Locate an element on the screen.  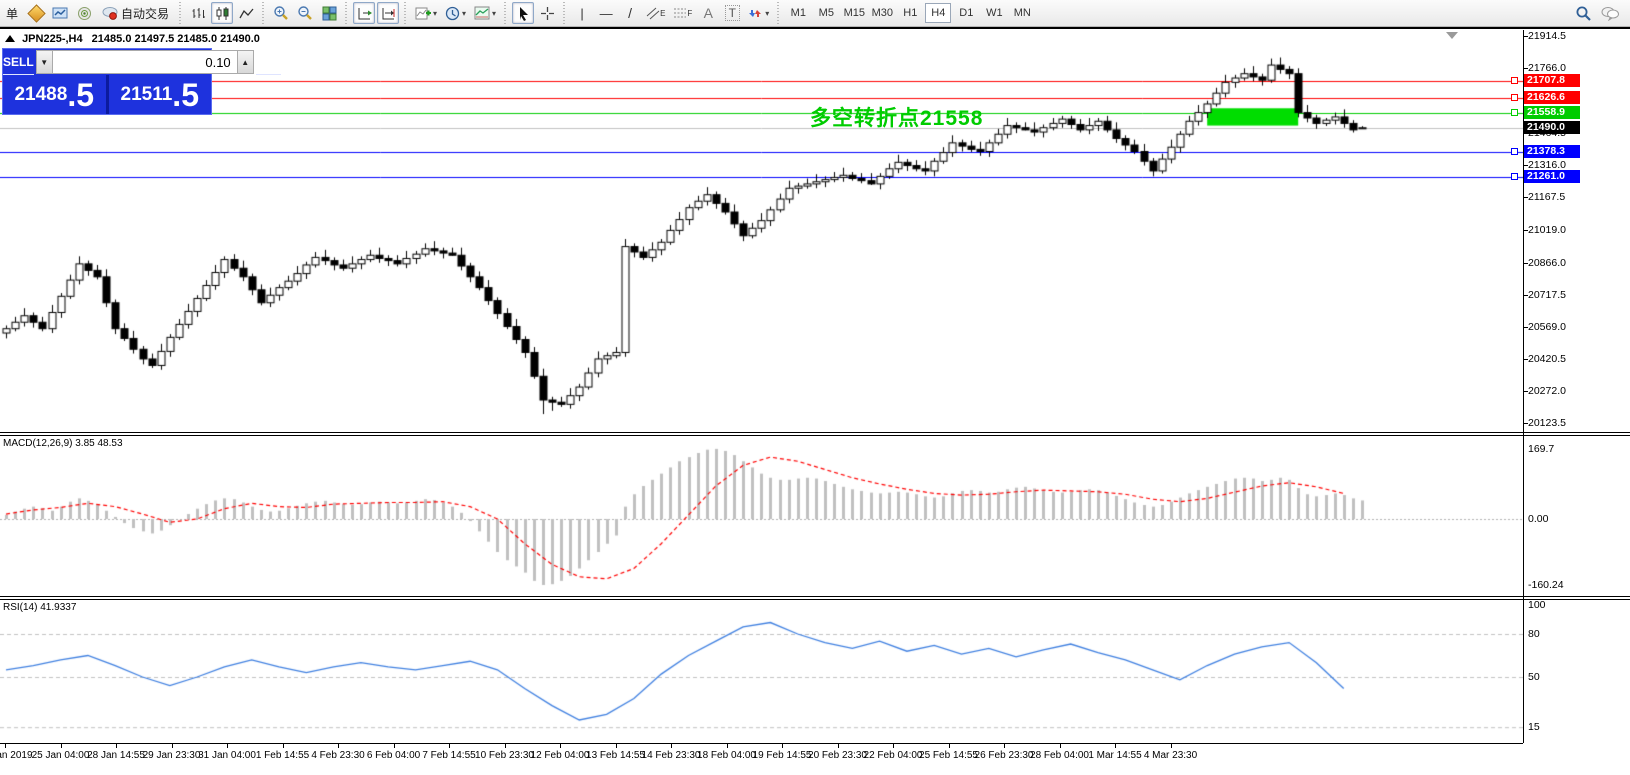
new-order-button: 单 is located at coordinates (12, 13).